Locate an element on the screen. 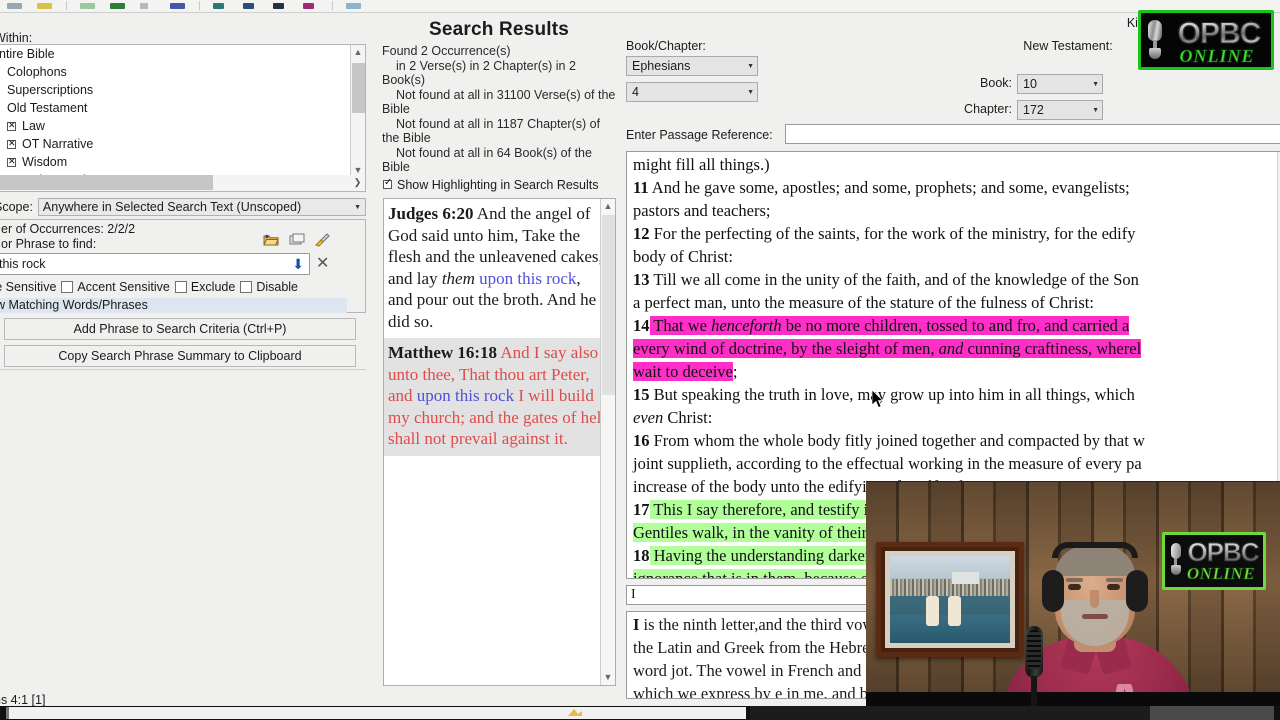 The height and width of the screenshot is (720, 1280). passage-reference-input is located at coordinates (1032, 134).